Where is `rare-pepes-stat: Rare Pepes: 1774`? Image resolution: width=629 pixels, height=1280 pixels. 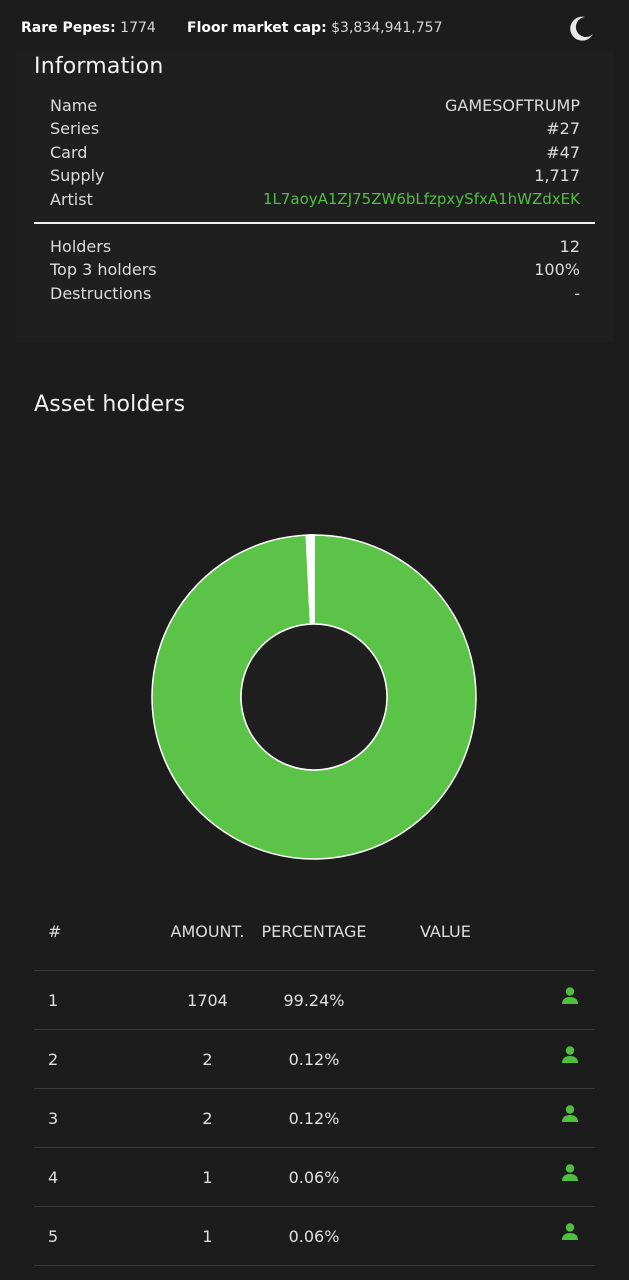
rare-pepes-stat: Rare Pepes: 1774 is located at coordinates (88, 28).